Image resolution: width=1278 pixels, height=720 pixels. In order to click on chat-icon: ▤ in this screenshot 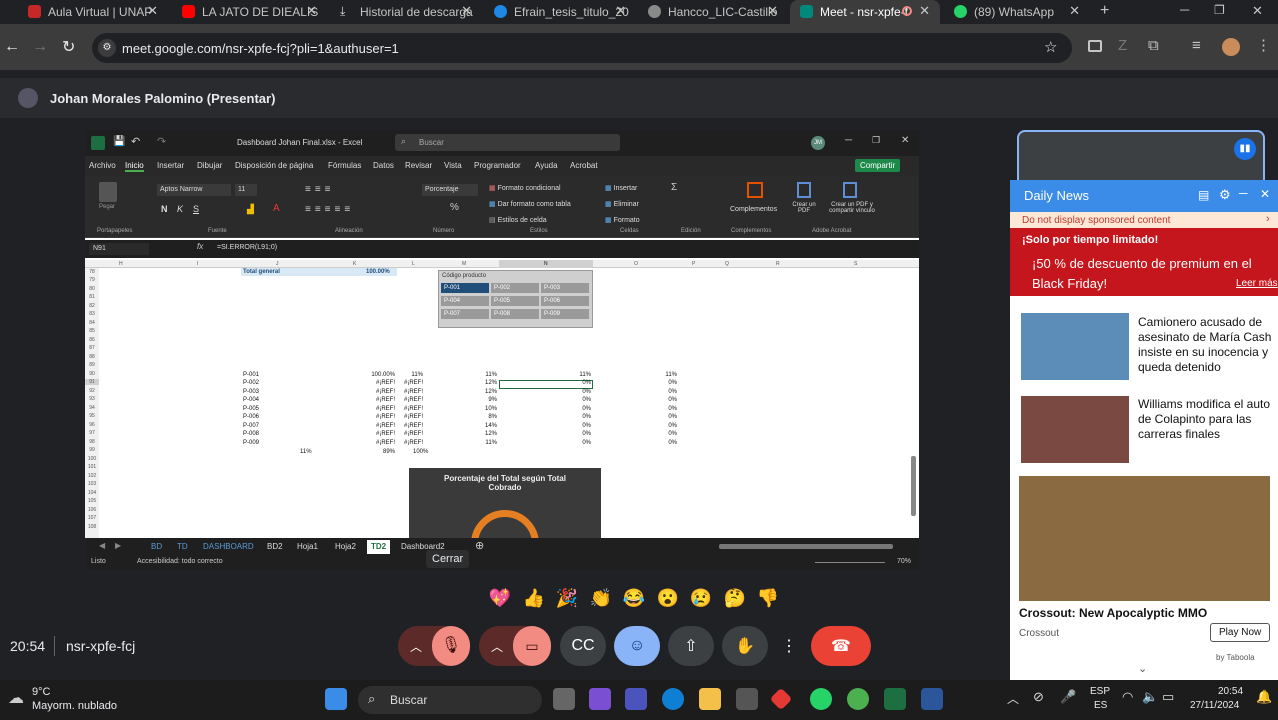, I will do `click(1203, 195)`.